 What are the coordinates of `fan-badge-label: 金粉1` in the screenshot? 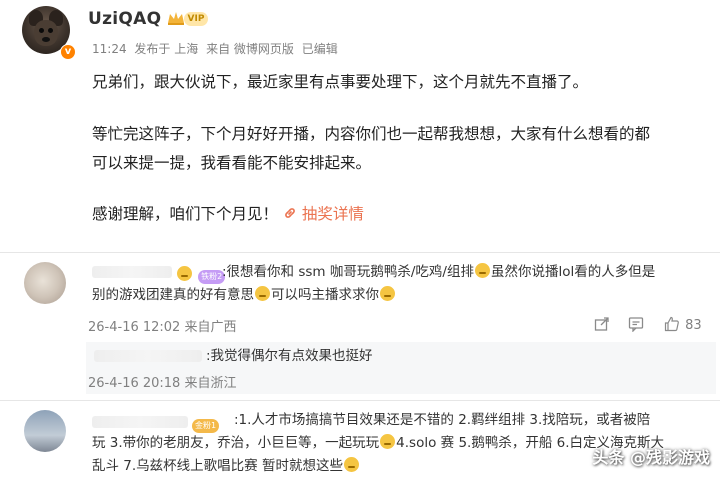 It's located at (206, 426).